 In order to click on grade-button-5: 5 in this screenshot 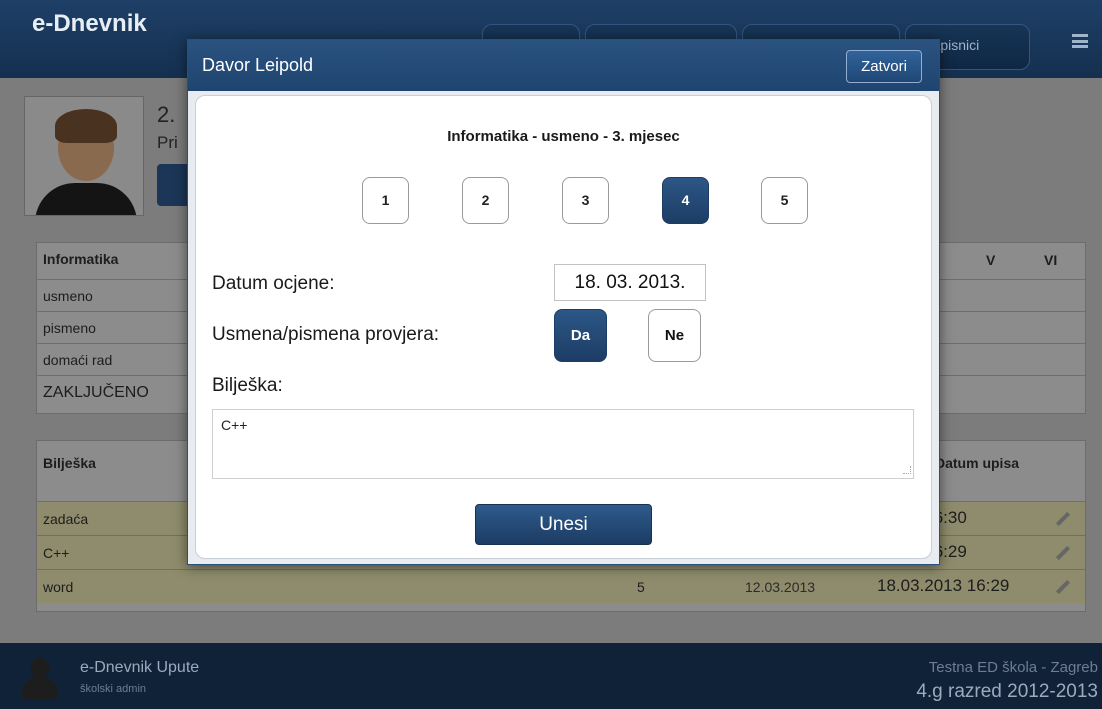, I will do `click(784, 200)`.